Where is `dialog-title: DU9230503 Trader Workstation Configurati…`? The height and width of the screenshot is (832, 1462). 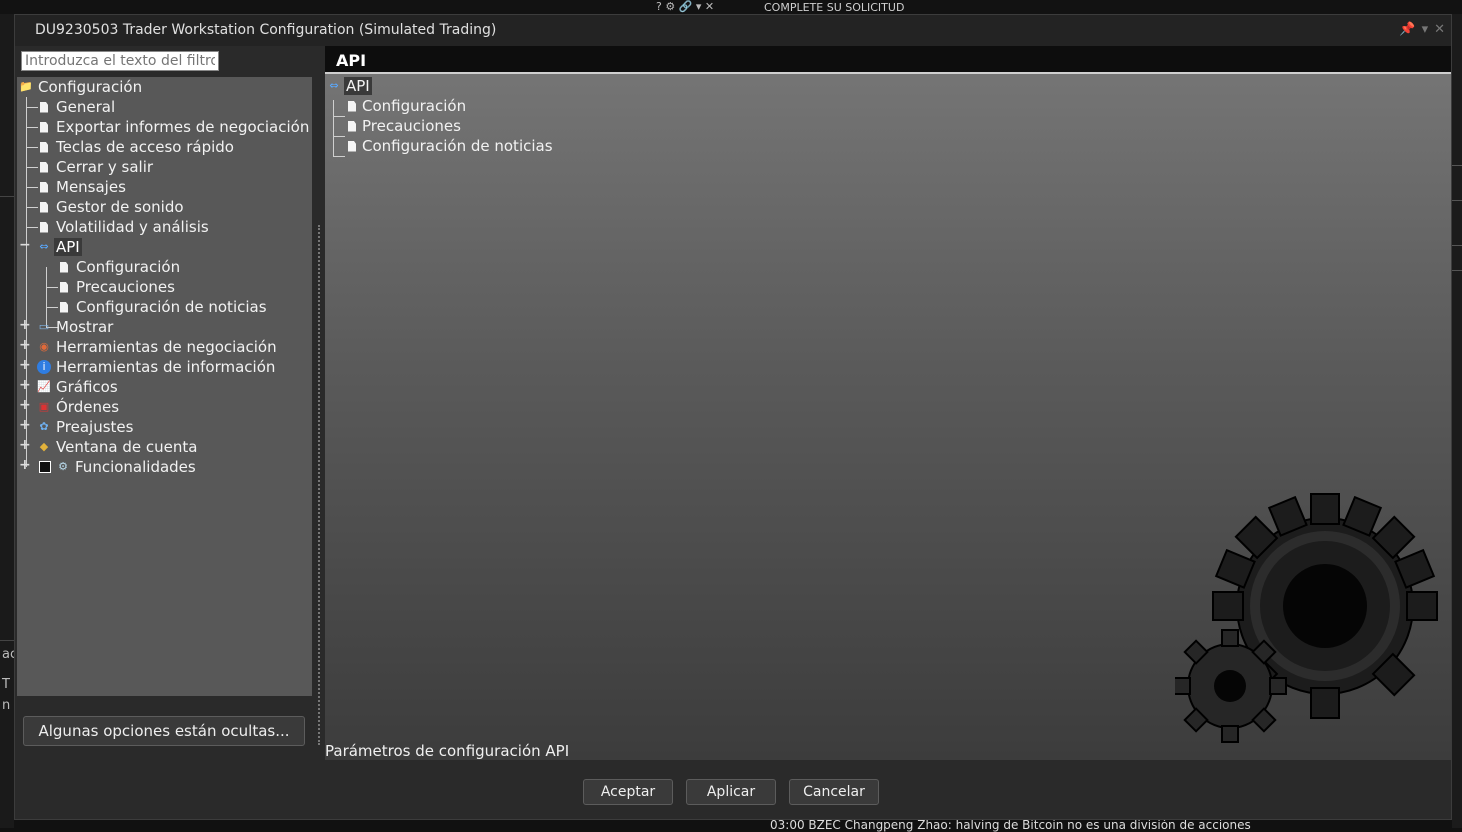
dialog-title: DU9230503 Trader Workstation Configurati… is located at coordinates (266, 30).